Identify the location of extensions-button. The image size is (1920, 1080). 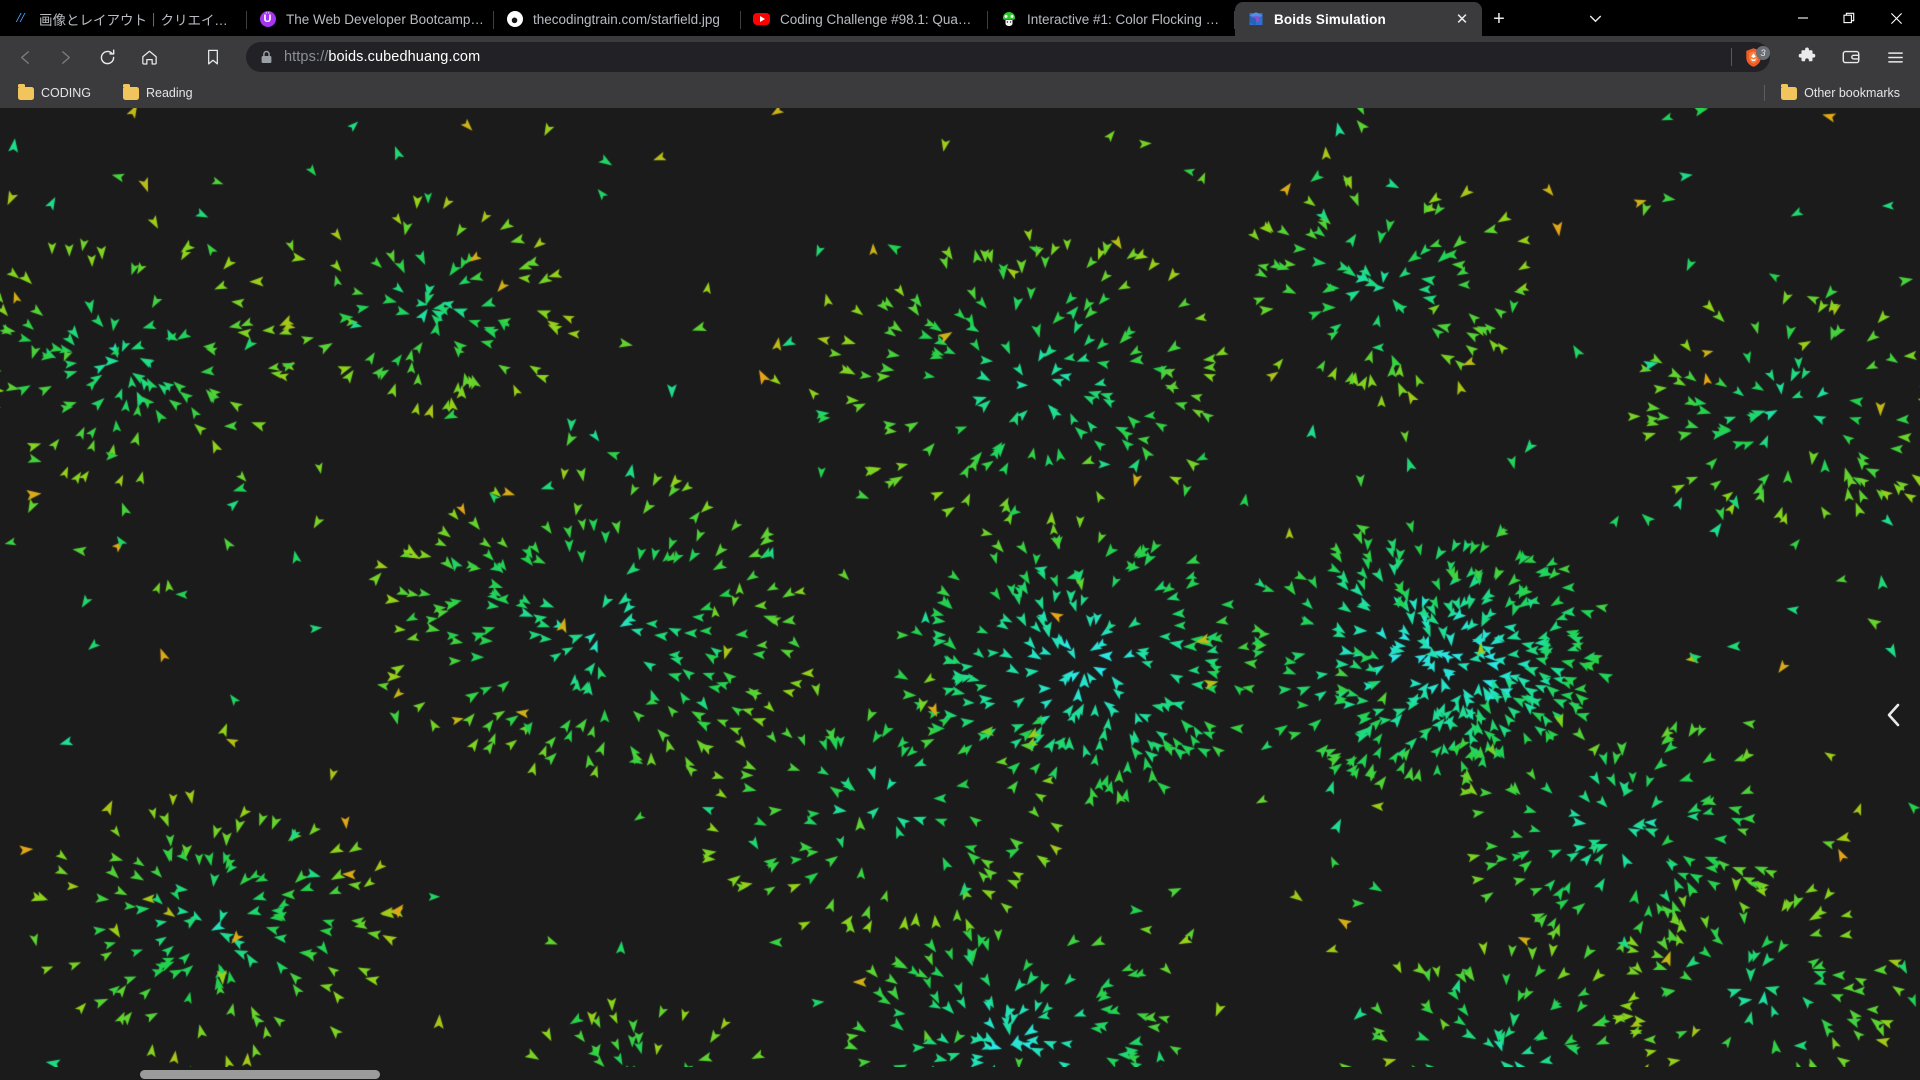
(1807, 57).